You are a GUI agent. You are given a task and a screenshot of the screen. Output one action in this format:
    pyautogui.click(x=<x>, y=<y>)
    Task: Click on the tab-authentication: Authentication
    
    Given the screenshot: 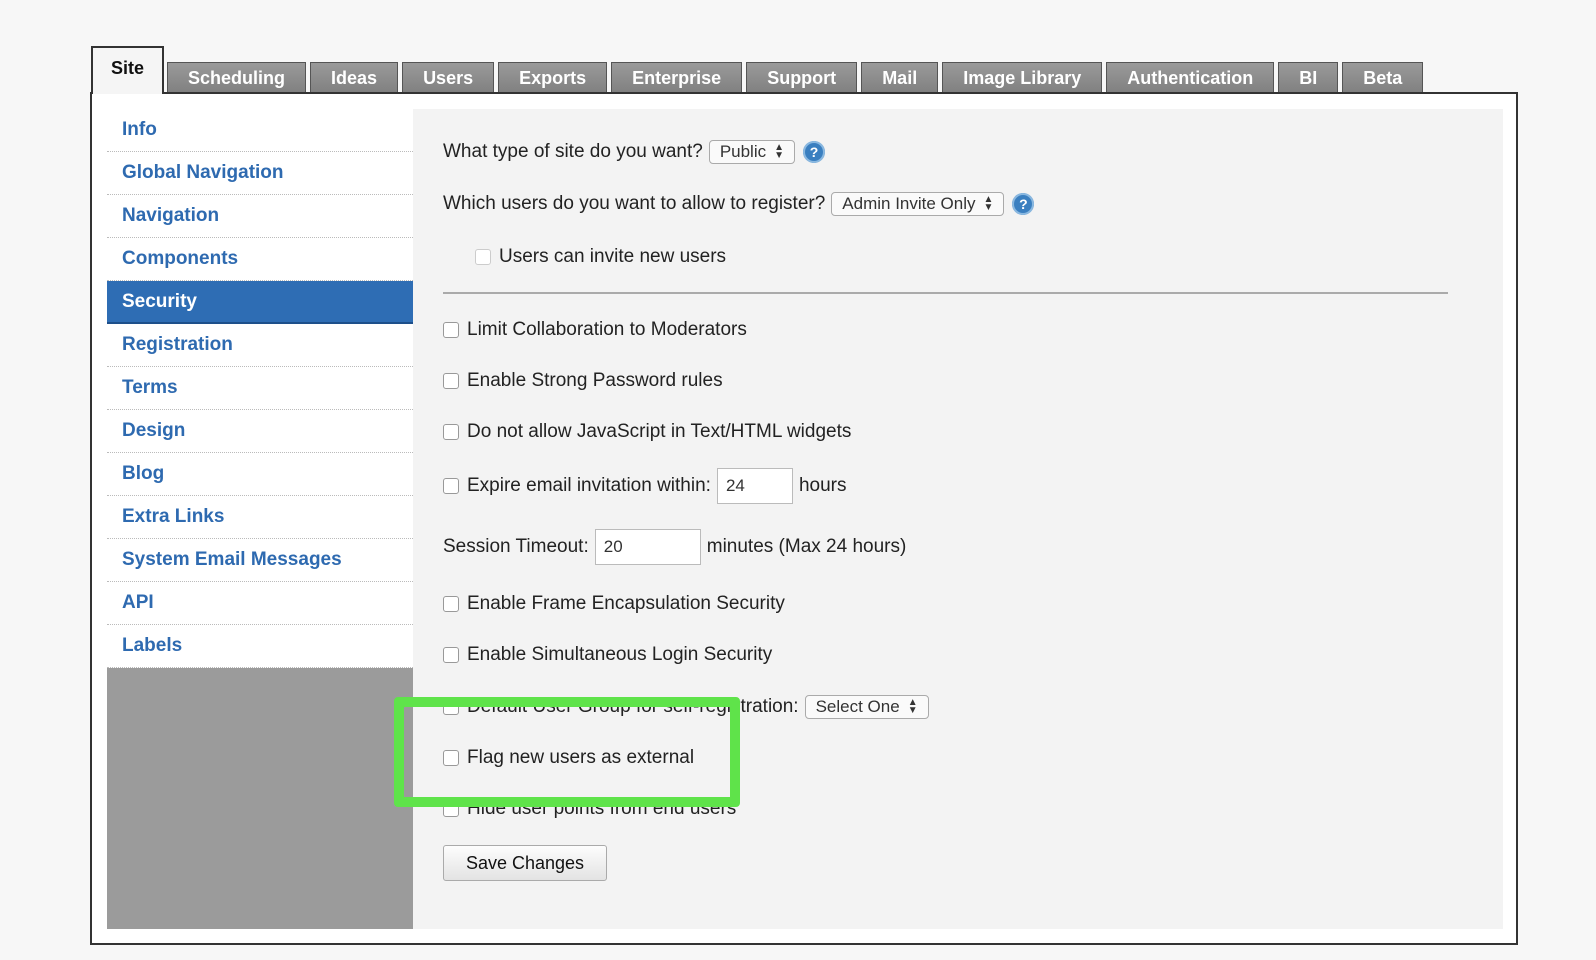 What is the action you would take?
    pyautogui.click(x=1190, y=78)
    